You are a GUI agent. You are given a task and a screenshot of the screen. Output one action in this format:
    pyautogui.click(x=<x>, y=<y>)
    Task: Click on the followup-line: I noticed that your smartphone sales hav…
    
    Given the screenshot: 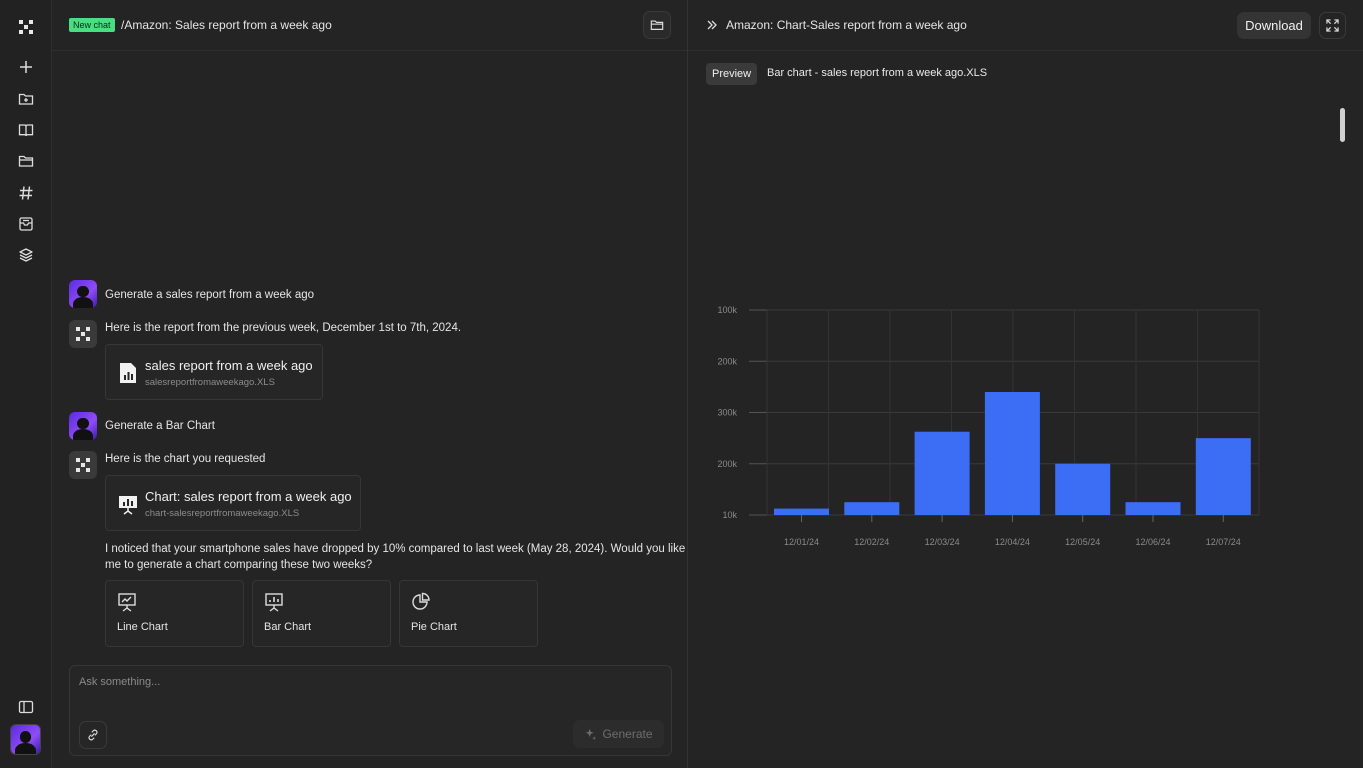 What is the action you would take?
    pyautogui.click(x=395, y=549)
    